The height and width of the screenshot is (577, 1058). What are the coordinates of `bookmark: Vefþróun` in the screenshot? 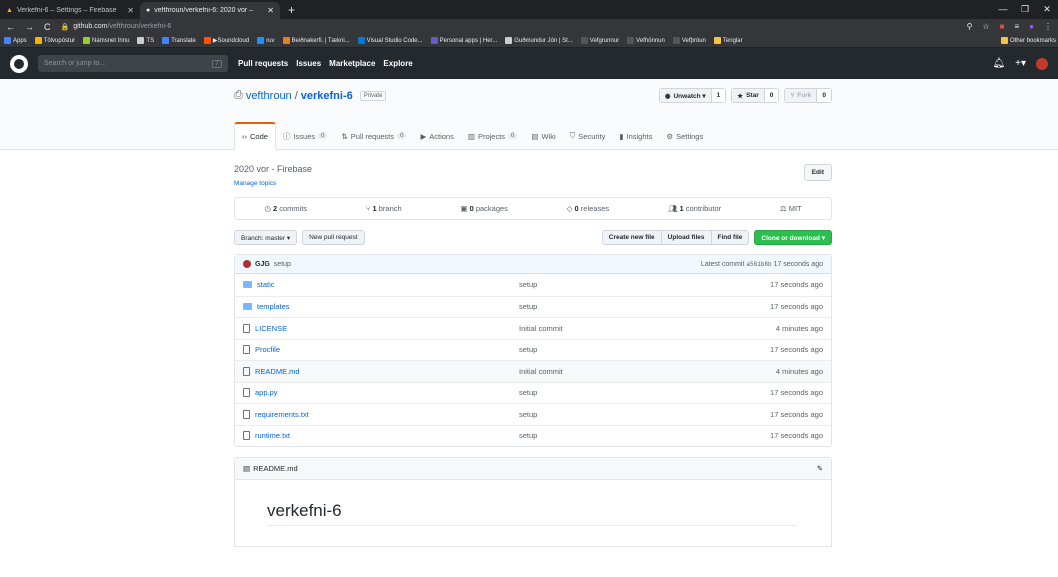 It's located at (689, 40).